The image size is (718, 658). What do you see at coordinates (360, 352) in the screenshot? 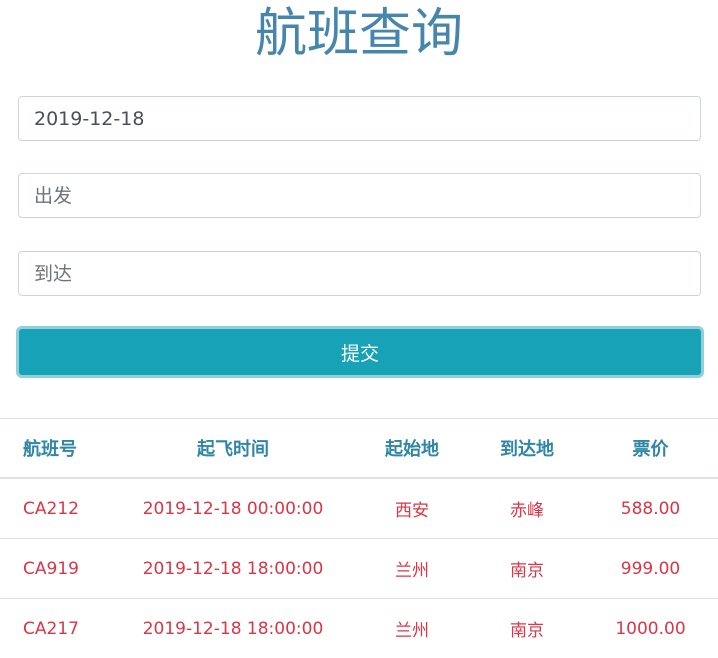
I see `submit-button: 提交` at bounding box center [360, 352].